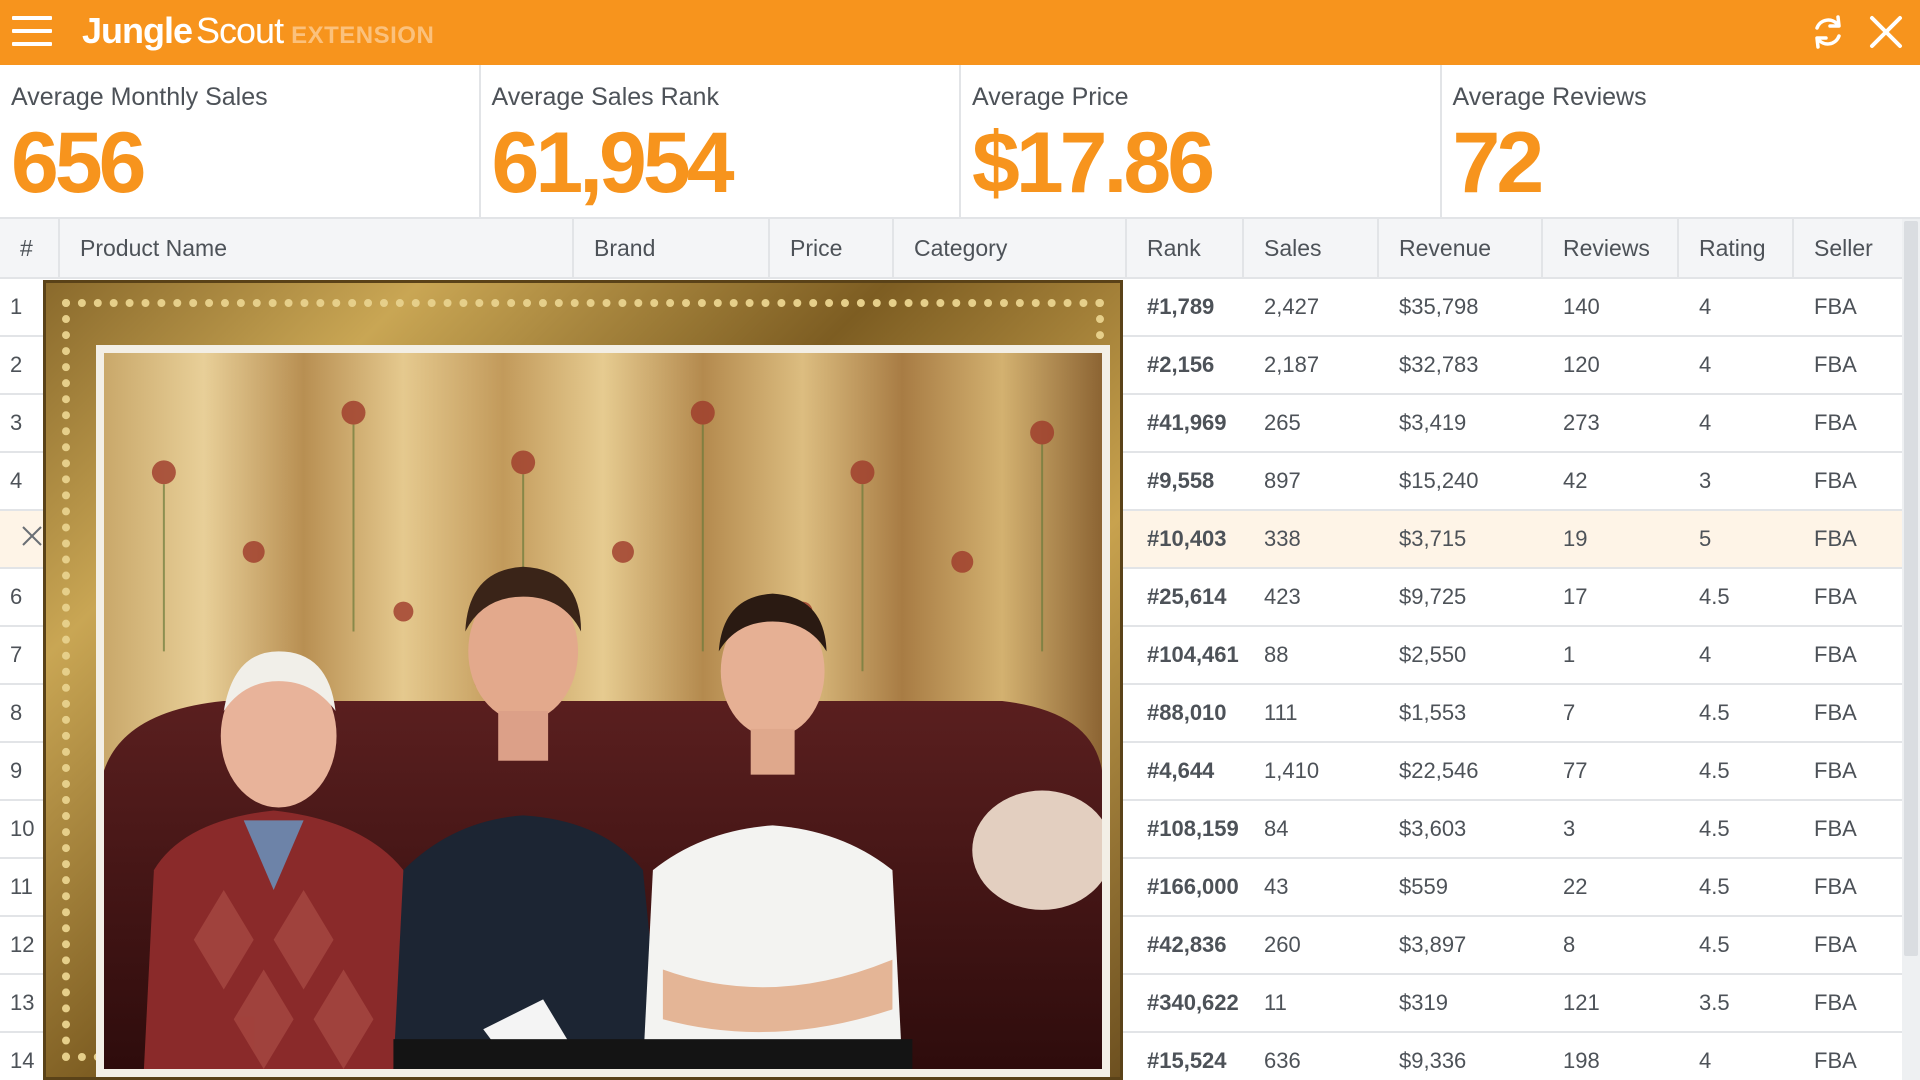  Describe the element at coordinates (1201, 141) in the screenshot. I see `stat-price: Average Price $17.86` at that location.